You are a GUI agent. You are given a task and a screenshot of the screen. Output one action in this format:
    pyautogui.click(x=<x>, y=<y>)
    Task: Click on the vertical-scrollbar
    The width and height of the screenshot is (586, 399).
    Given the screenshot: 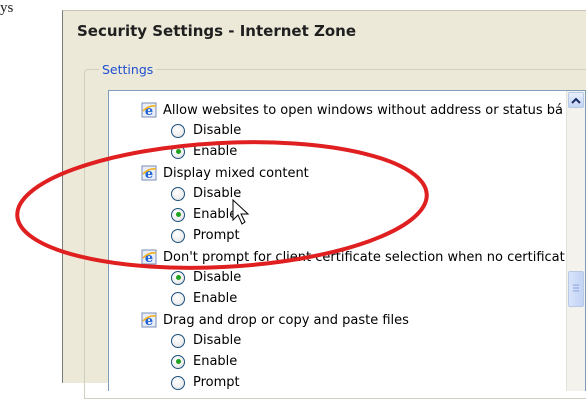 What is the action you would take?
    pyautogui.click(x=575, y=241)
    